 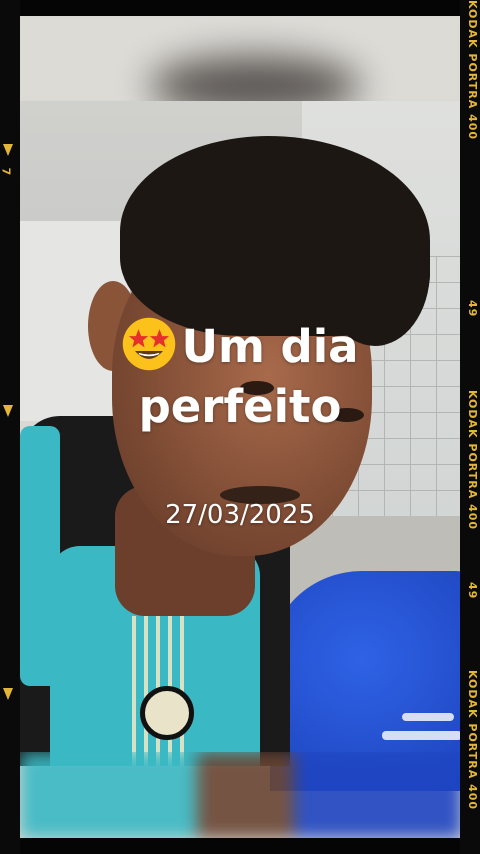 I want to click on caption-line-1: Um dia, so click(x=270, y=346).